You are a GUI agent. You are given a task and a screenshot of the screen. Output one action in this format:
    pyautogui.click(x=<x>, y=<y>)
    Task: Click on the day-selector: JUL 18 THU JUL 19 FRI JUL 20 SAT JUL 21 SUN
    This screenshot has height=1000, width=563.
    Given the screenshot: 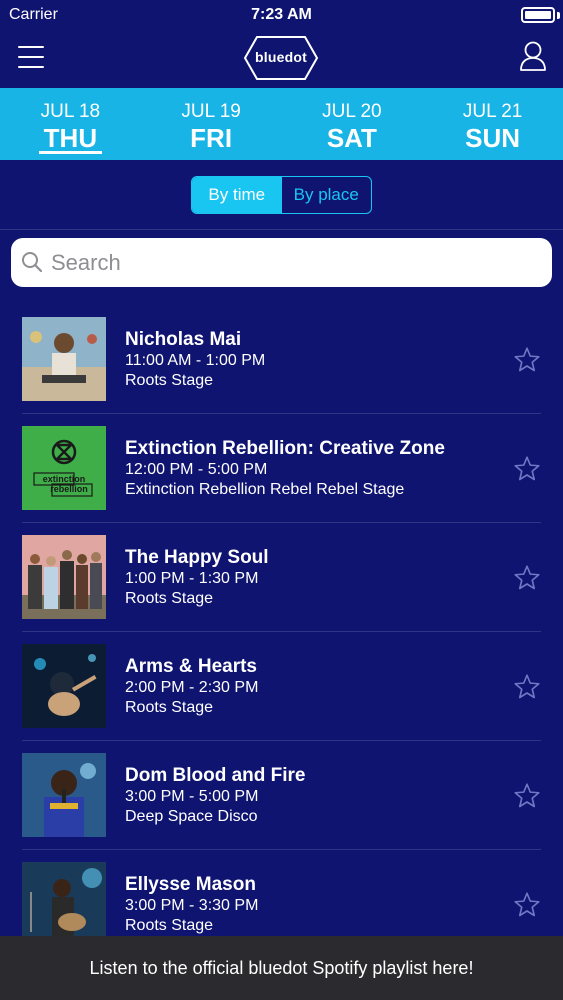 What is the action you would take?
    pyautogui.click(x=281, y=124)
    